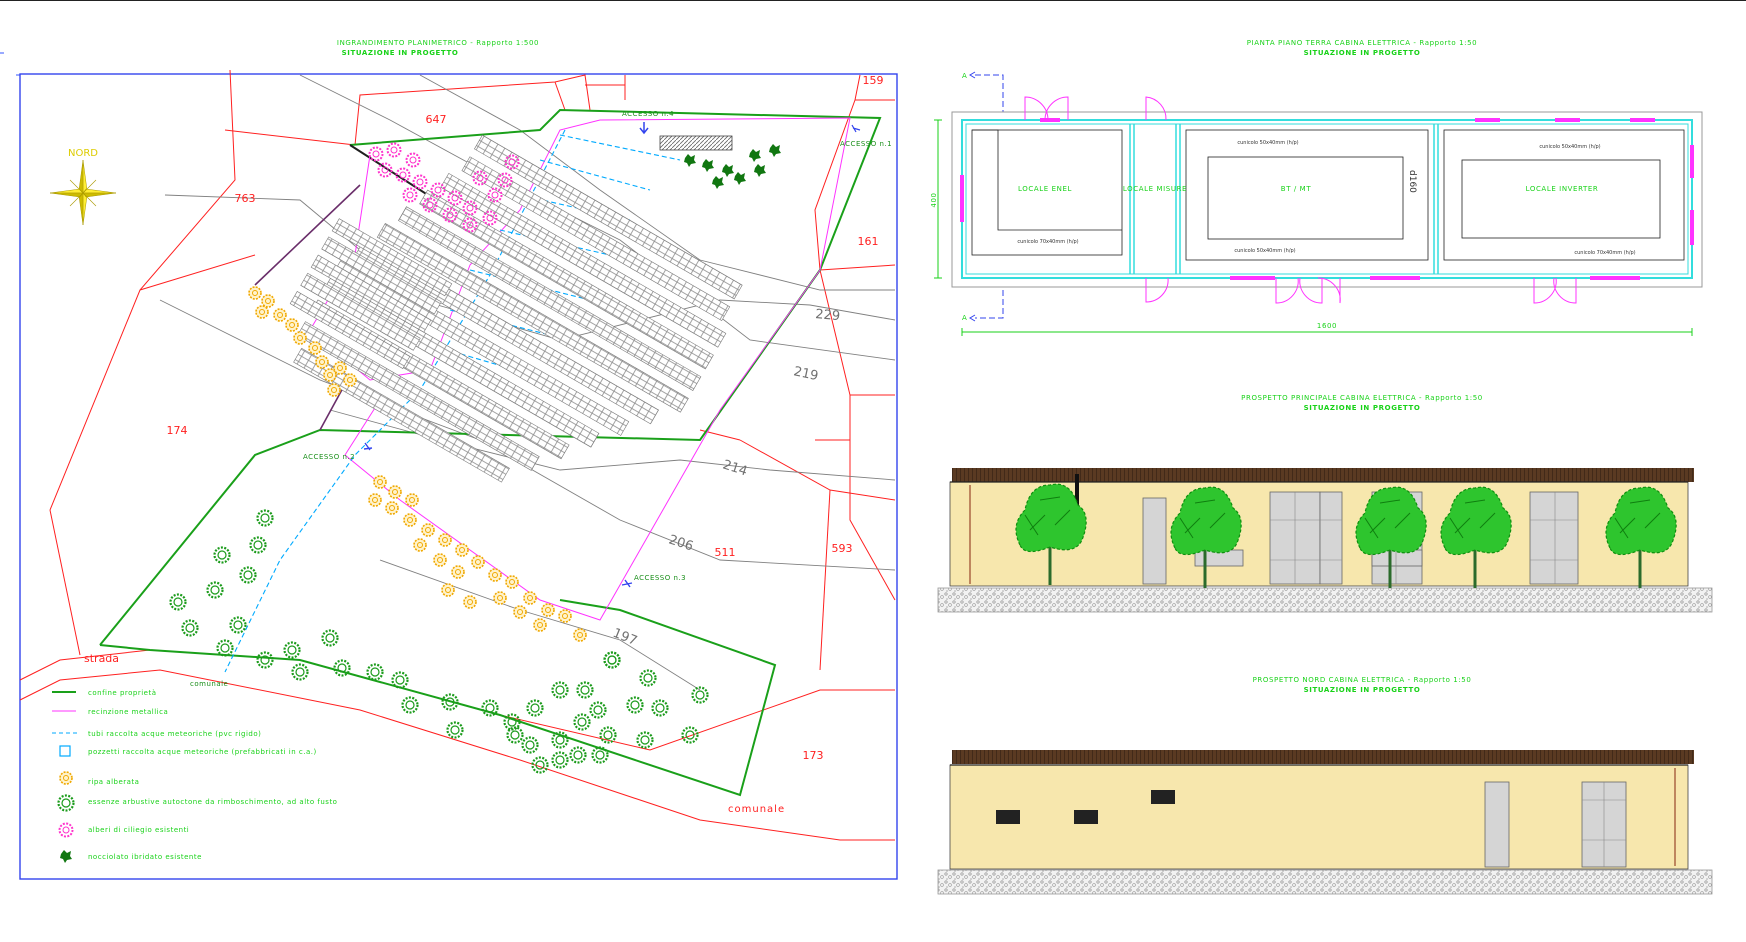  What do you see at coordinates (122, 693) in the screenshot?
I see `legend-label: confine proprietà` at bounding box center [122, 693].